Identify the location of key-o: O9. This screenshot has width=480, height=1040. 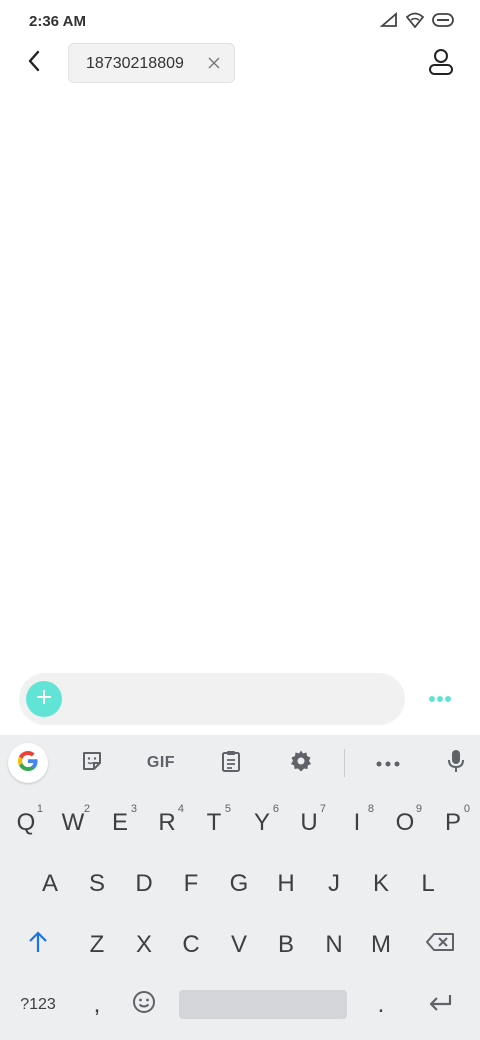
(405, 823).